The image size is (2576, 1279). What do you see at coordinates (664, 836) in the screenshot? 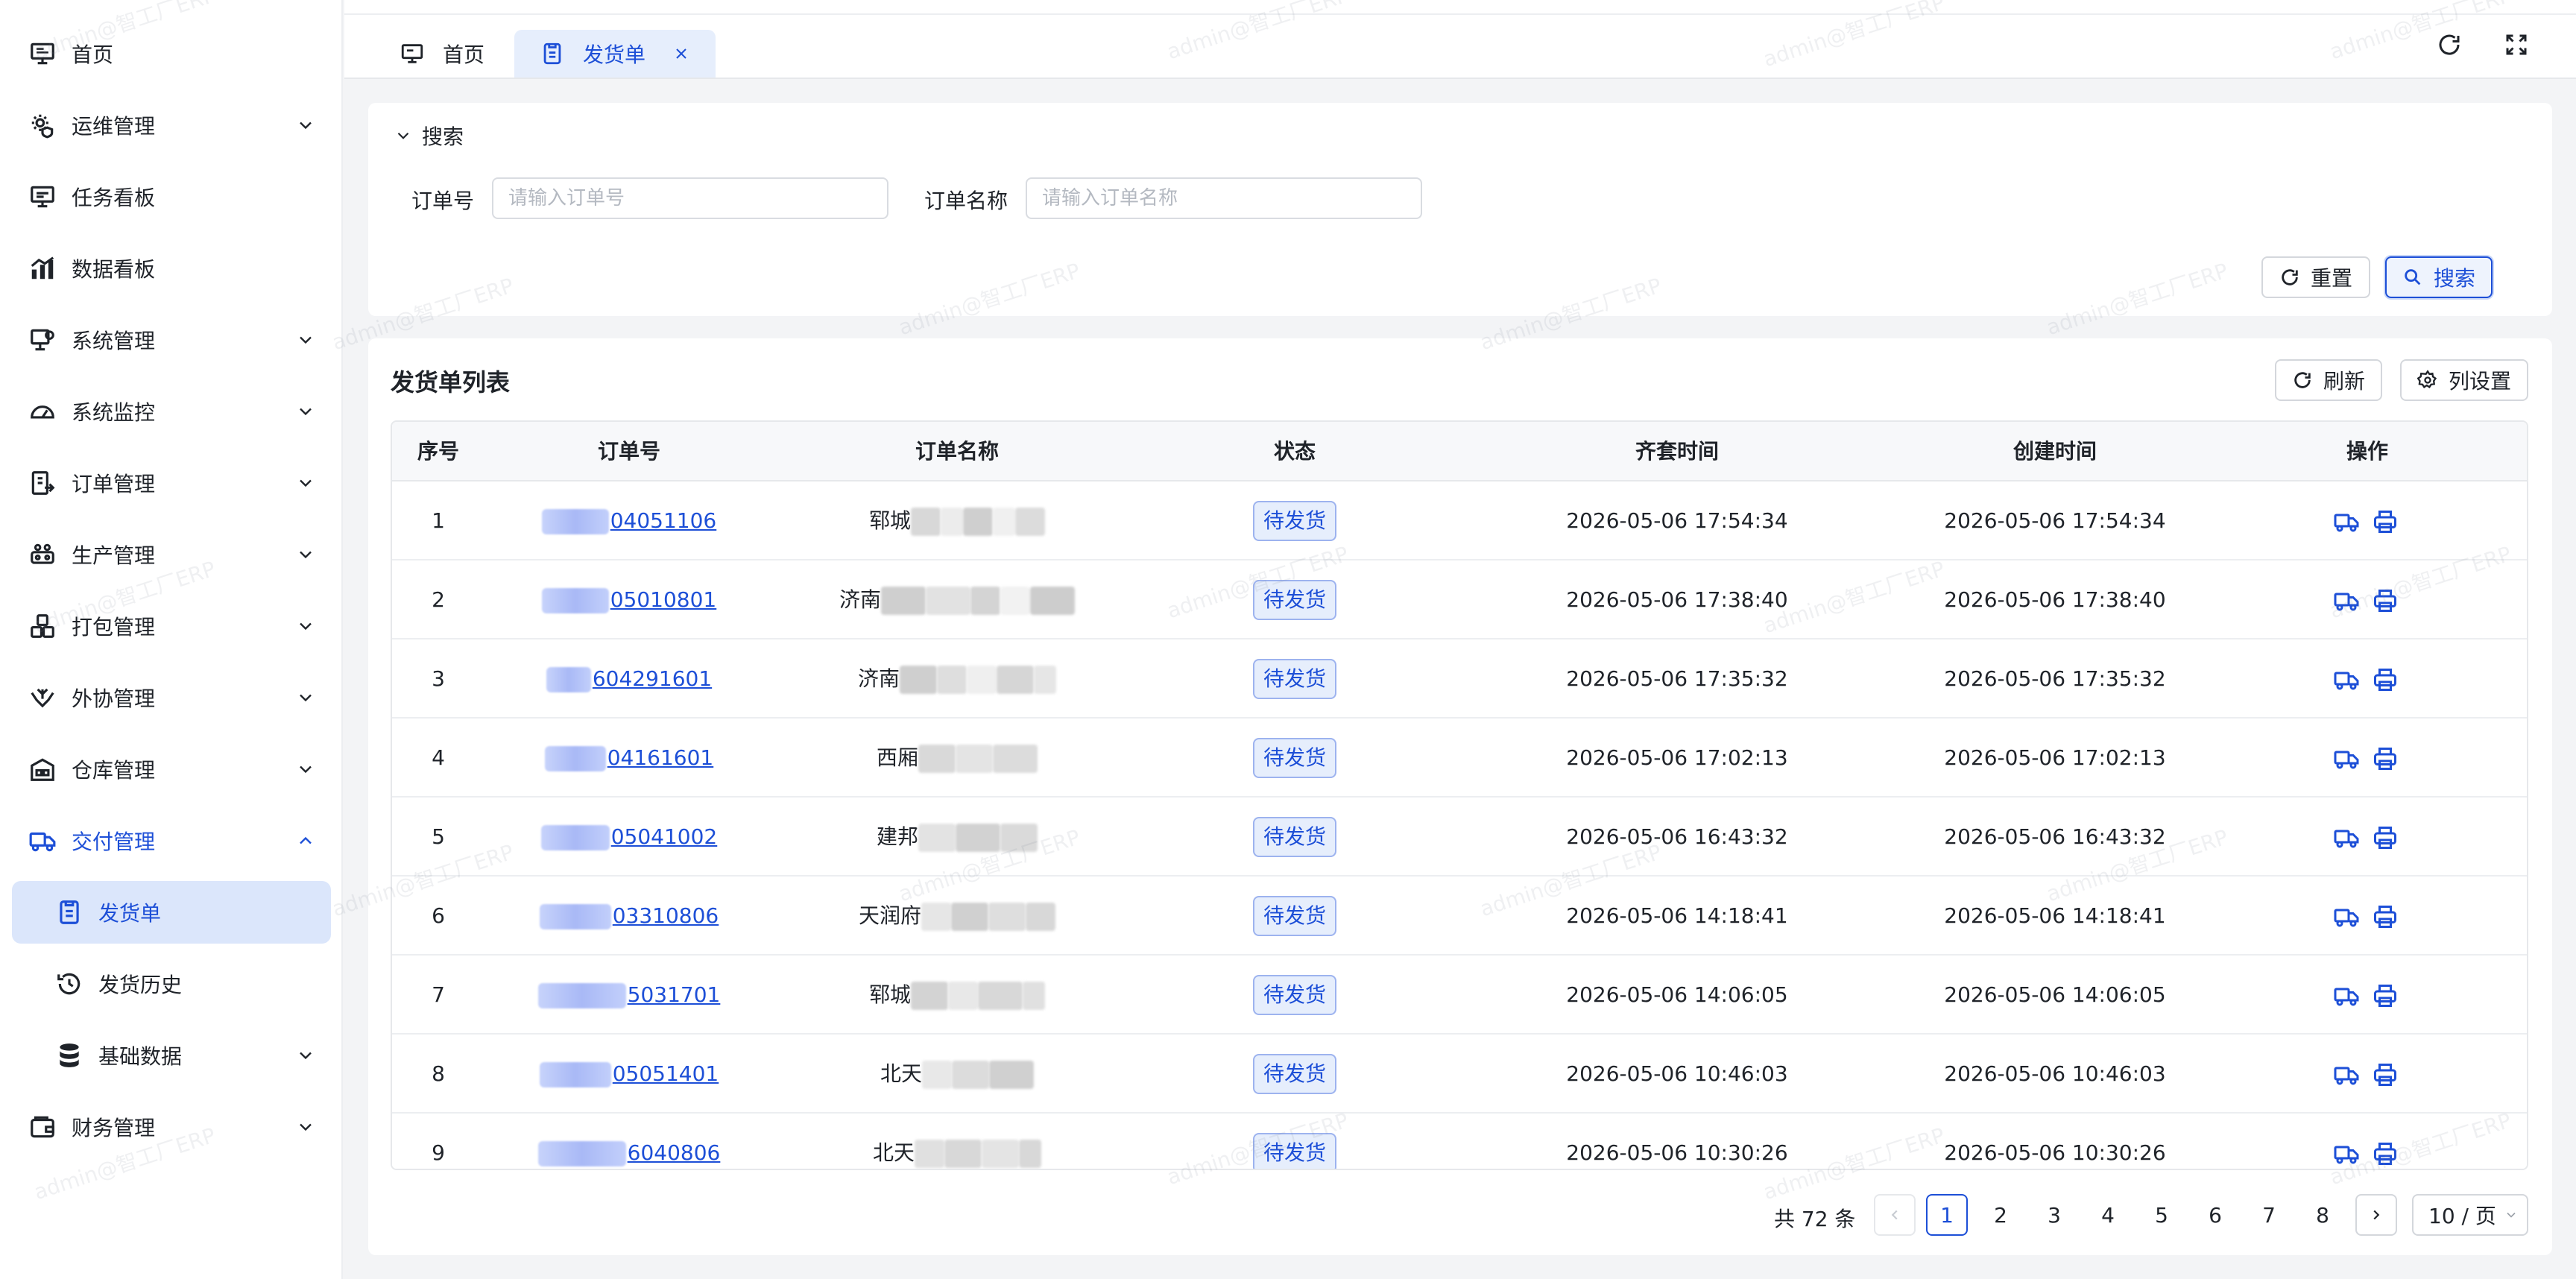
I see `order-no-link: 05041002` at bounding box center [664, 836].